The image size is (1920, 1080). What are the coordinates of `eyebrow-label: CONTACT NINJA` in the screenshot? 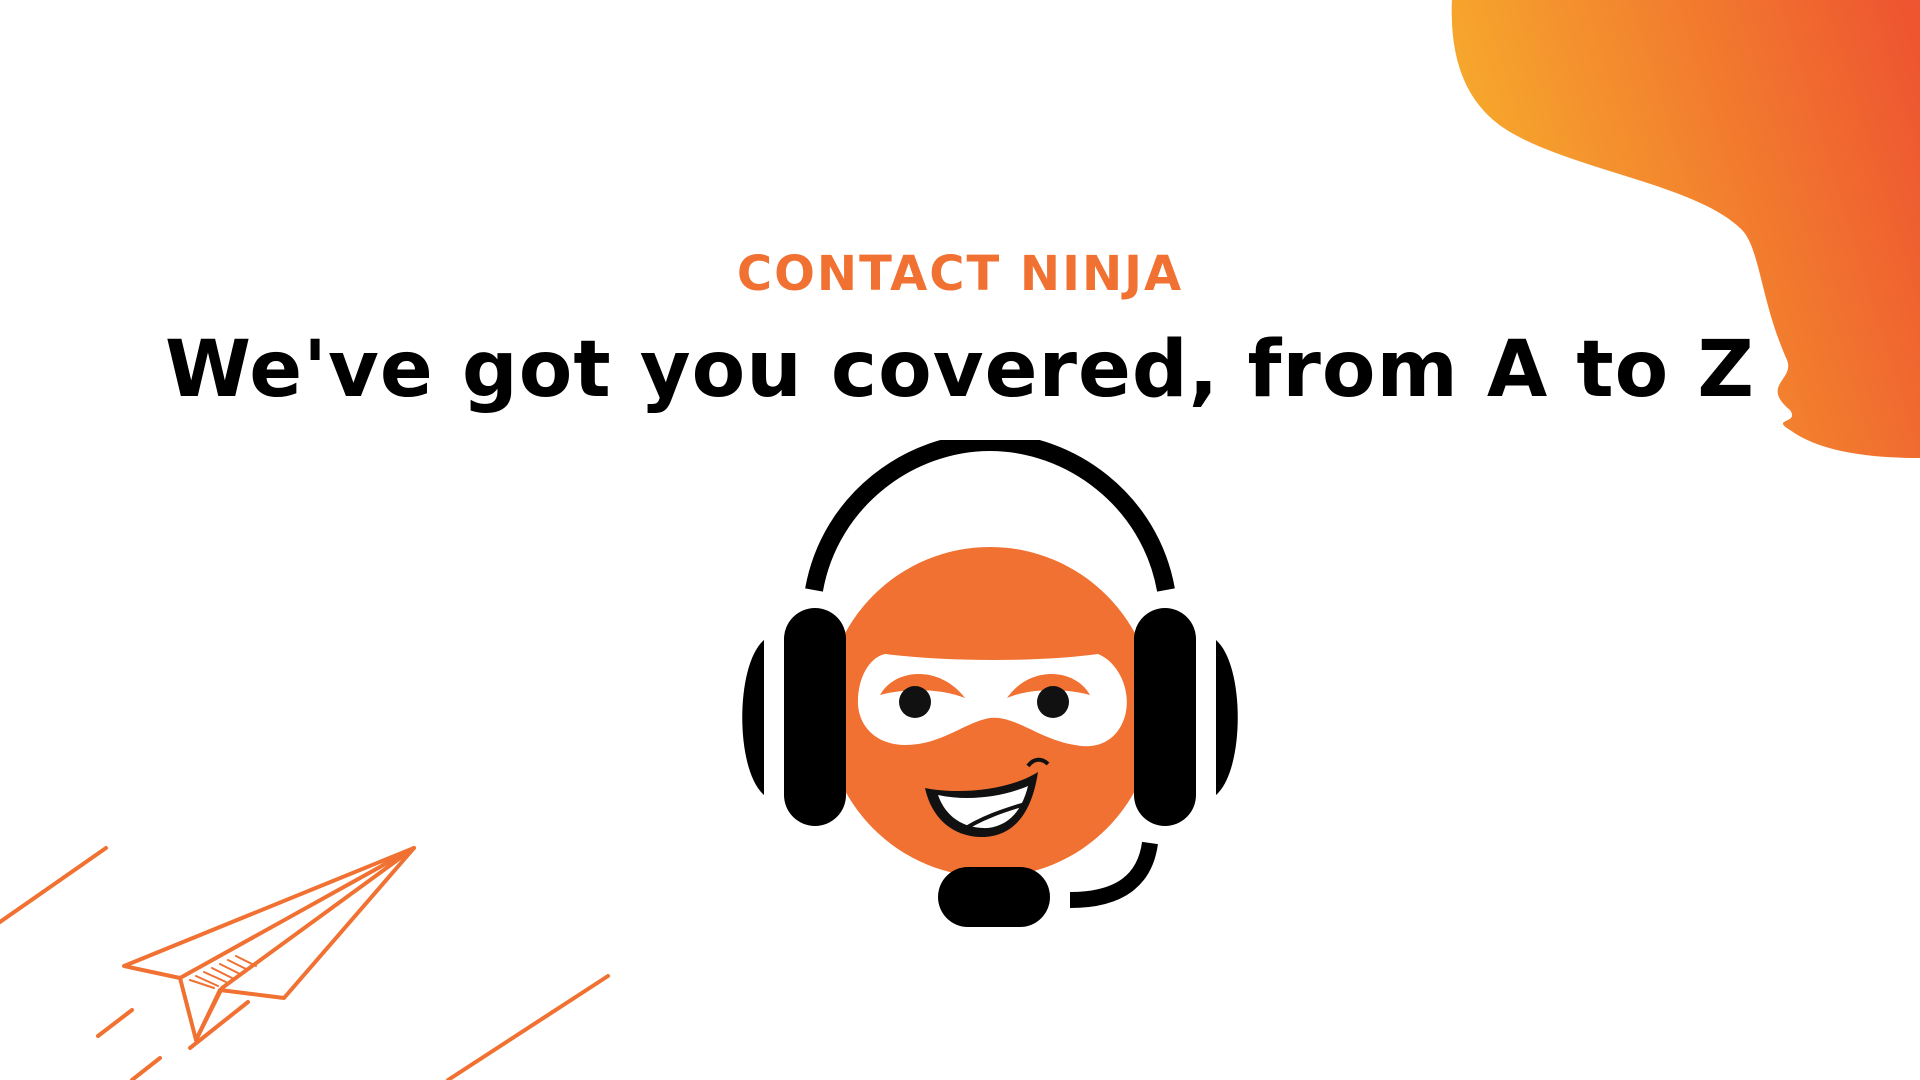 It's located at (960, 274).